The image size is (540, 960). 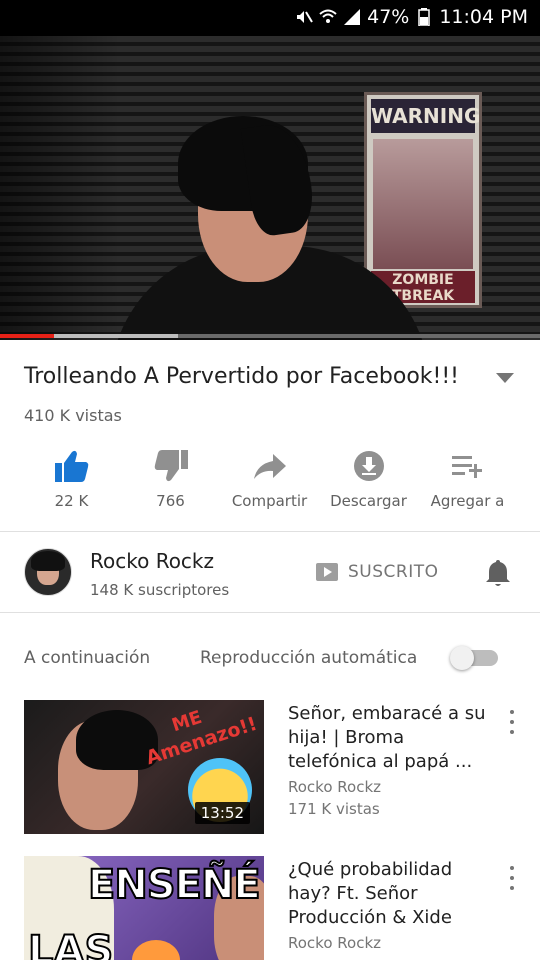 What do you see at coordinates (72, 466) in the screenshot?
I see `thumbs-up-icon` at bounding box center [72, 466].